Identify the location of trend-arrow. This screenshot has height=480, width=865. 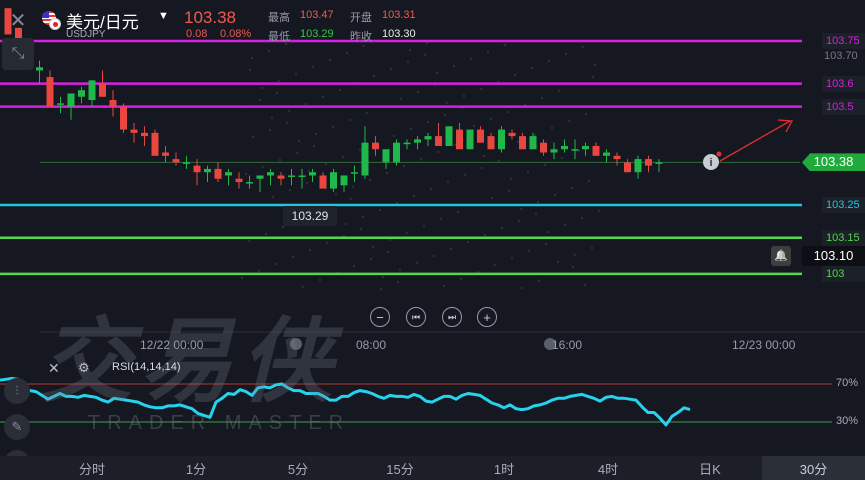
(755, 141).